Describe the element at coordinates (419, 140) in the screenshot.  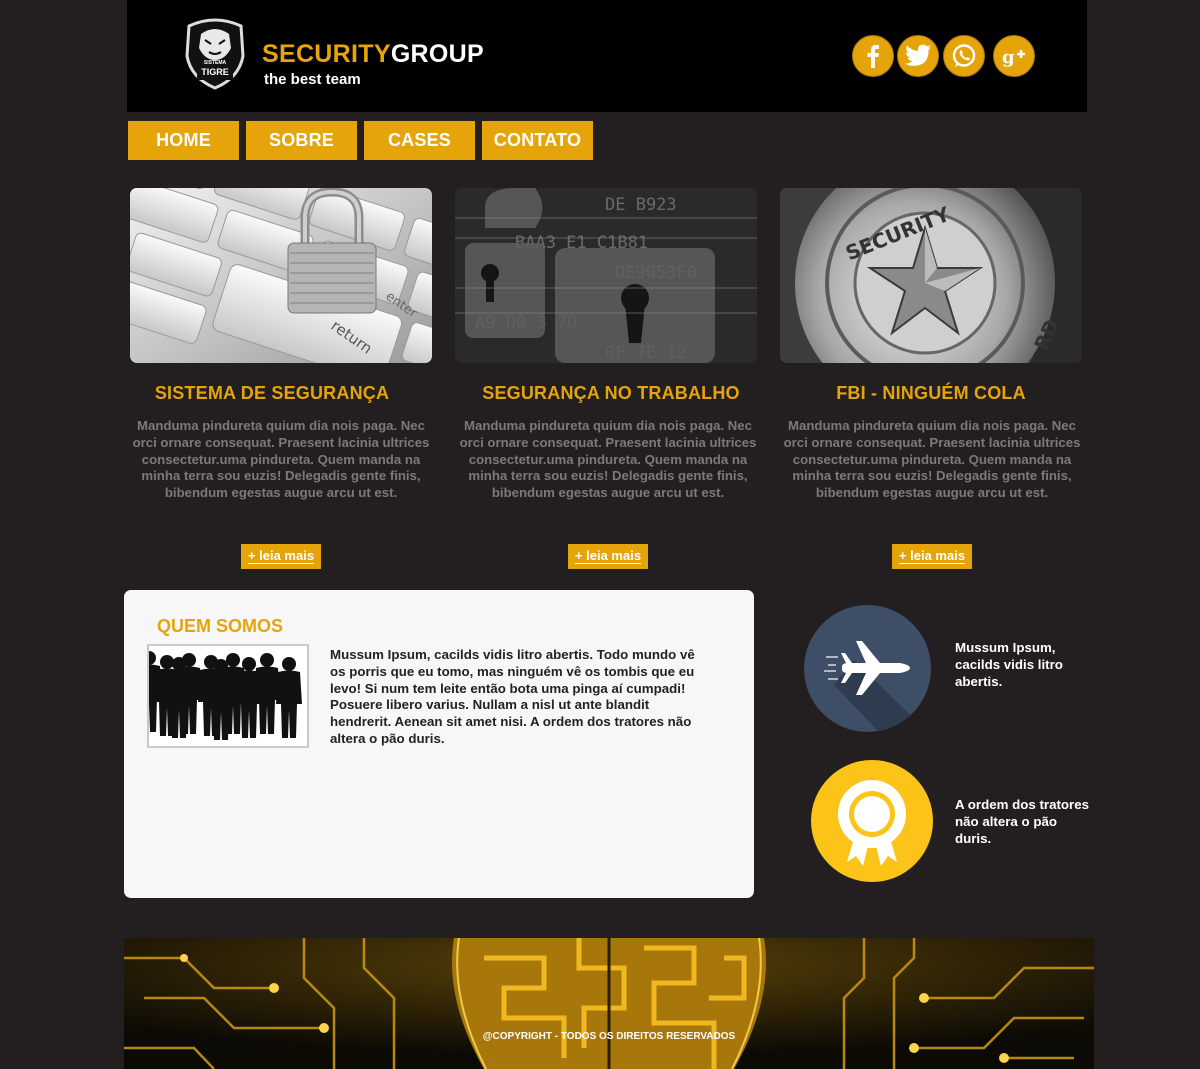
I see `nav-cases: CASES` at that location.